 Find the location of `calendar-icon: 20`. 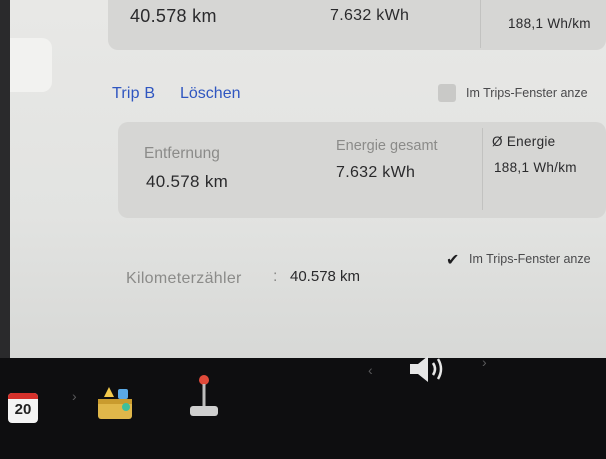

calendar-icon: 20 is located at coordinates (23, 408).